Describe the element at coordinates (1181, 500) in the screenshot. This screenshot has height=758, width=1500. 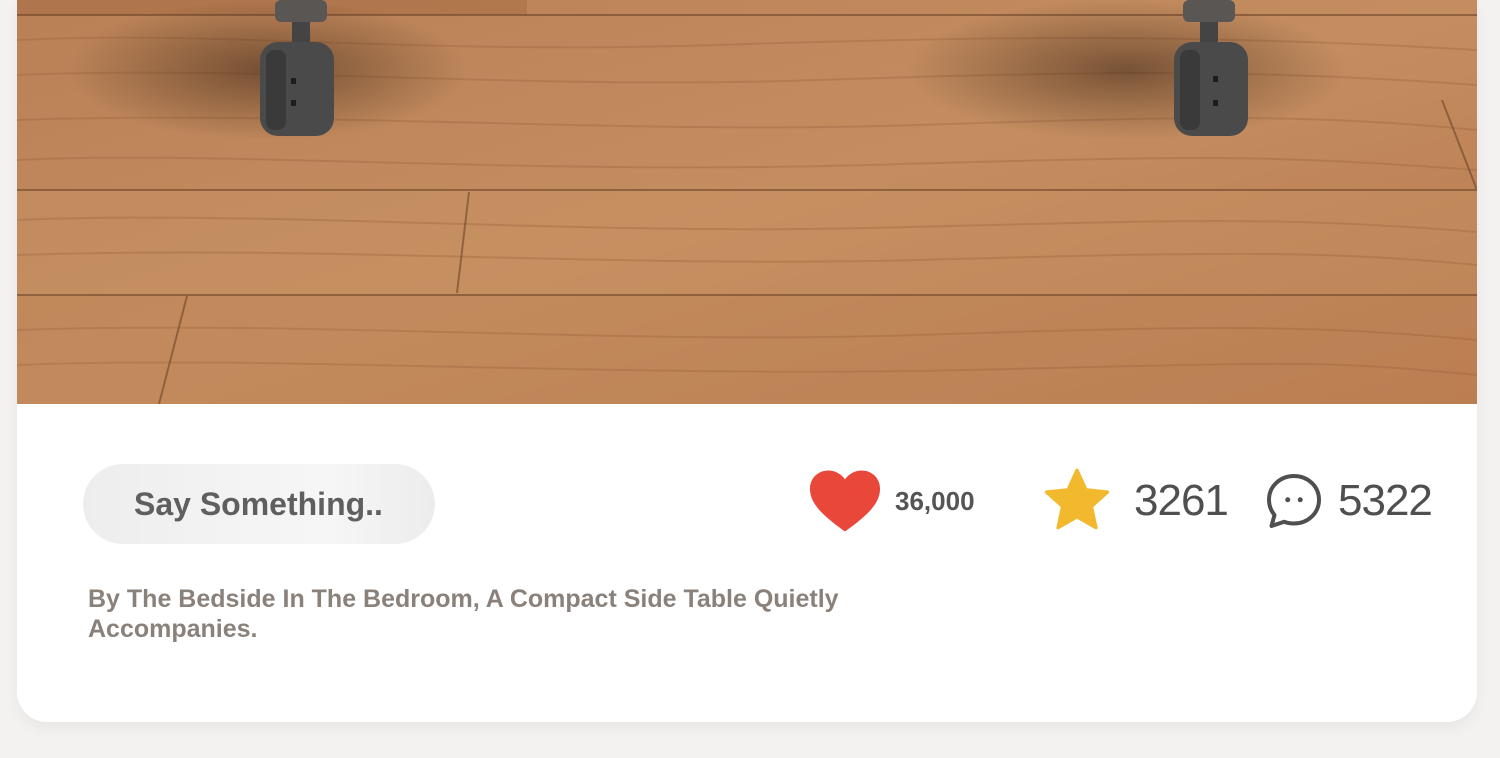
I see `favorite-count: 3261` at that location.